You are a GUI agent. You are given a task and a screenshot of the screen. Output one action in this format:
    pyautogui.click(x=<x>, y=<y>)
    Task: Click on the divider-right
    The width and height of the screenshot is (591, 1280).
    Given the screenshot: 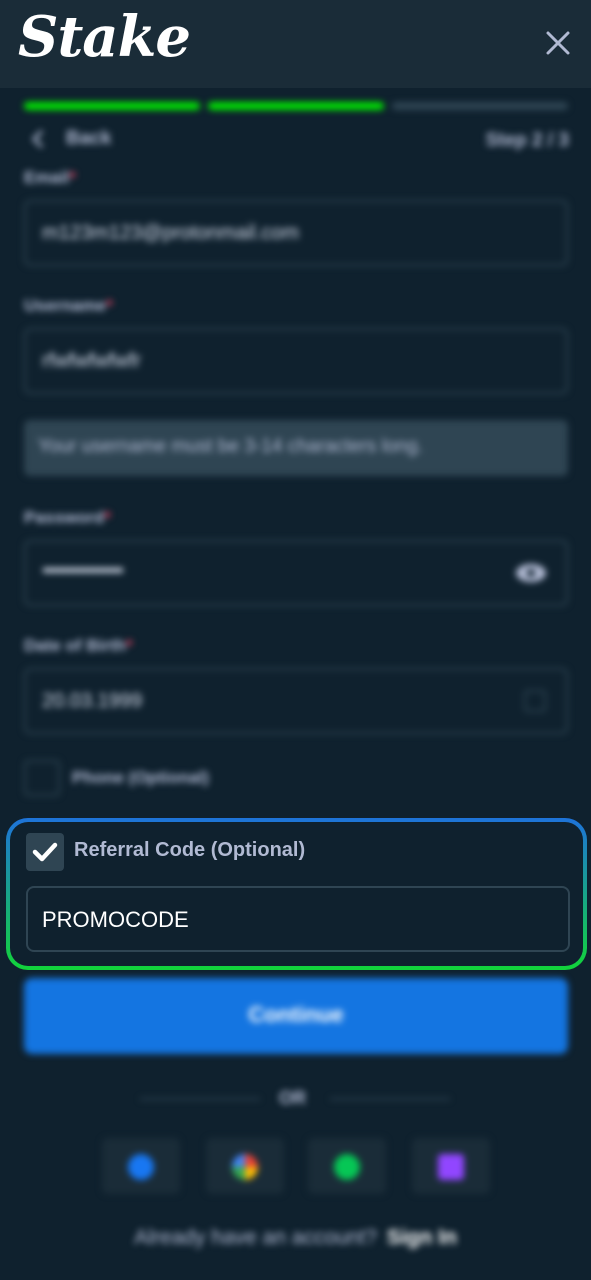 What is the action you would take?
    pyautogui.click(x=390, y=1099)
    